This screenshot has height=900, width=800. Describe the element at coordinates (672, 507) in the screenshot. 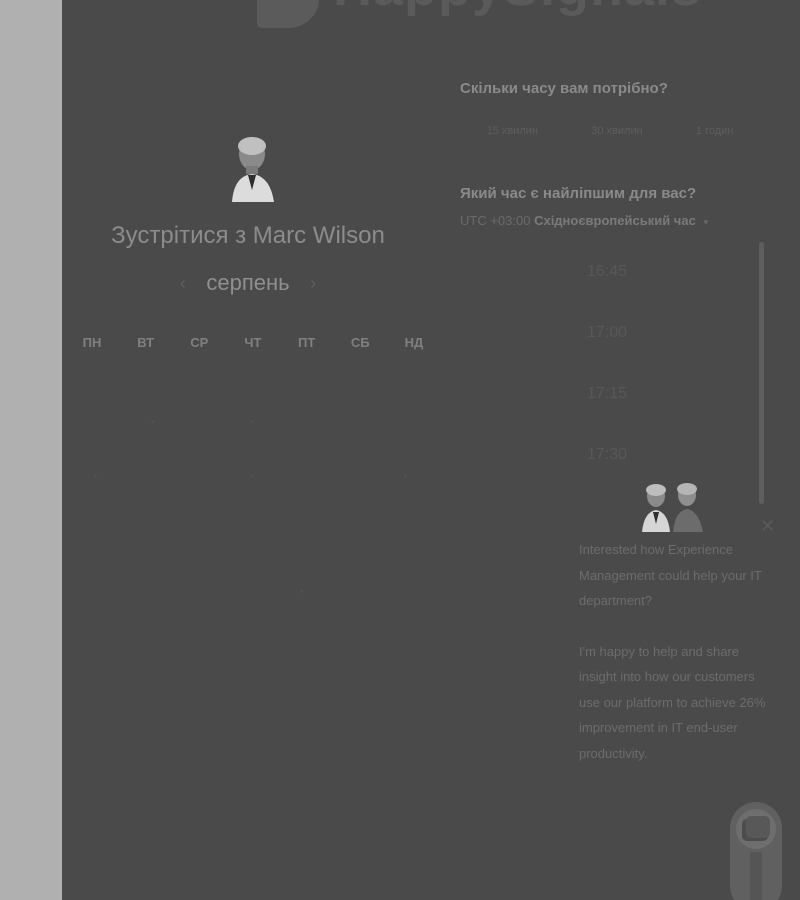

I see `chat-agent-avatars` at that location.